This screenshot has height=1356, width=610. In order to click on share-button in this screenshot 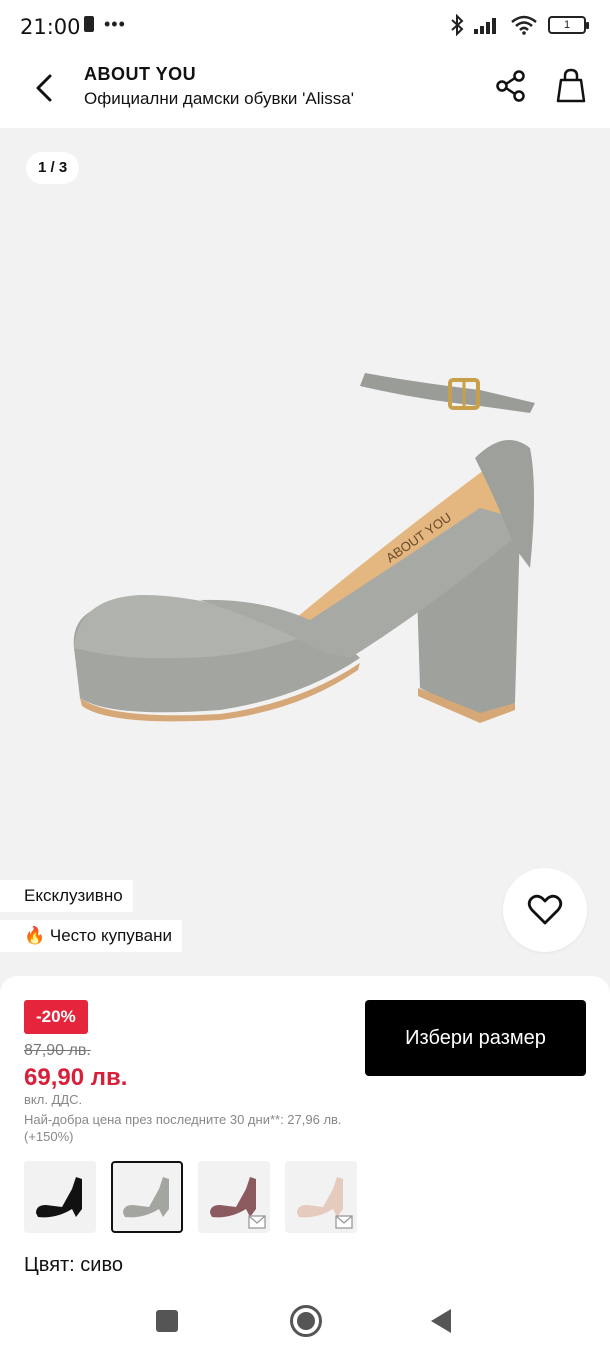, I will do `click(511, 86)`.